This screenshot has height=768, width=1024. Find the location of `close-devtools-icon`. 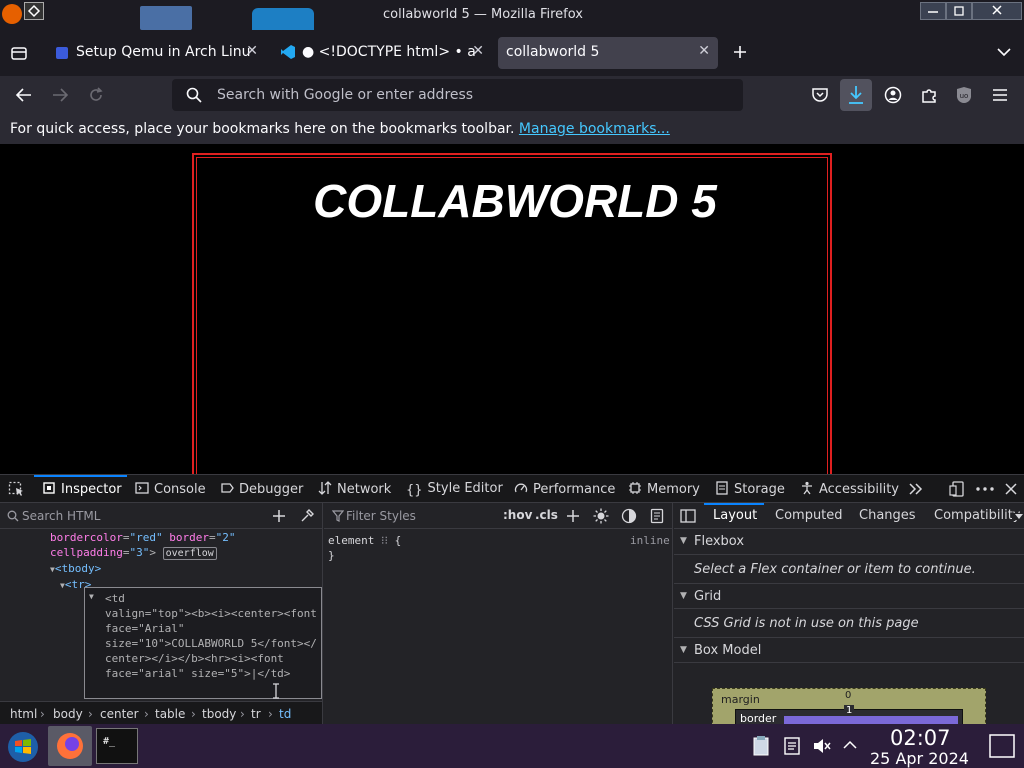

close-devtools-icon is located at coordinates (1011, 489).